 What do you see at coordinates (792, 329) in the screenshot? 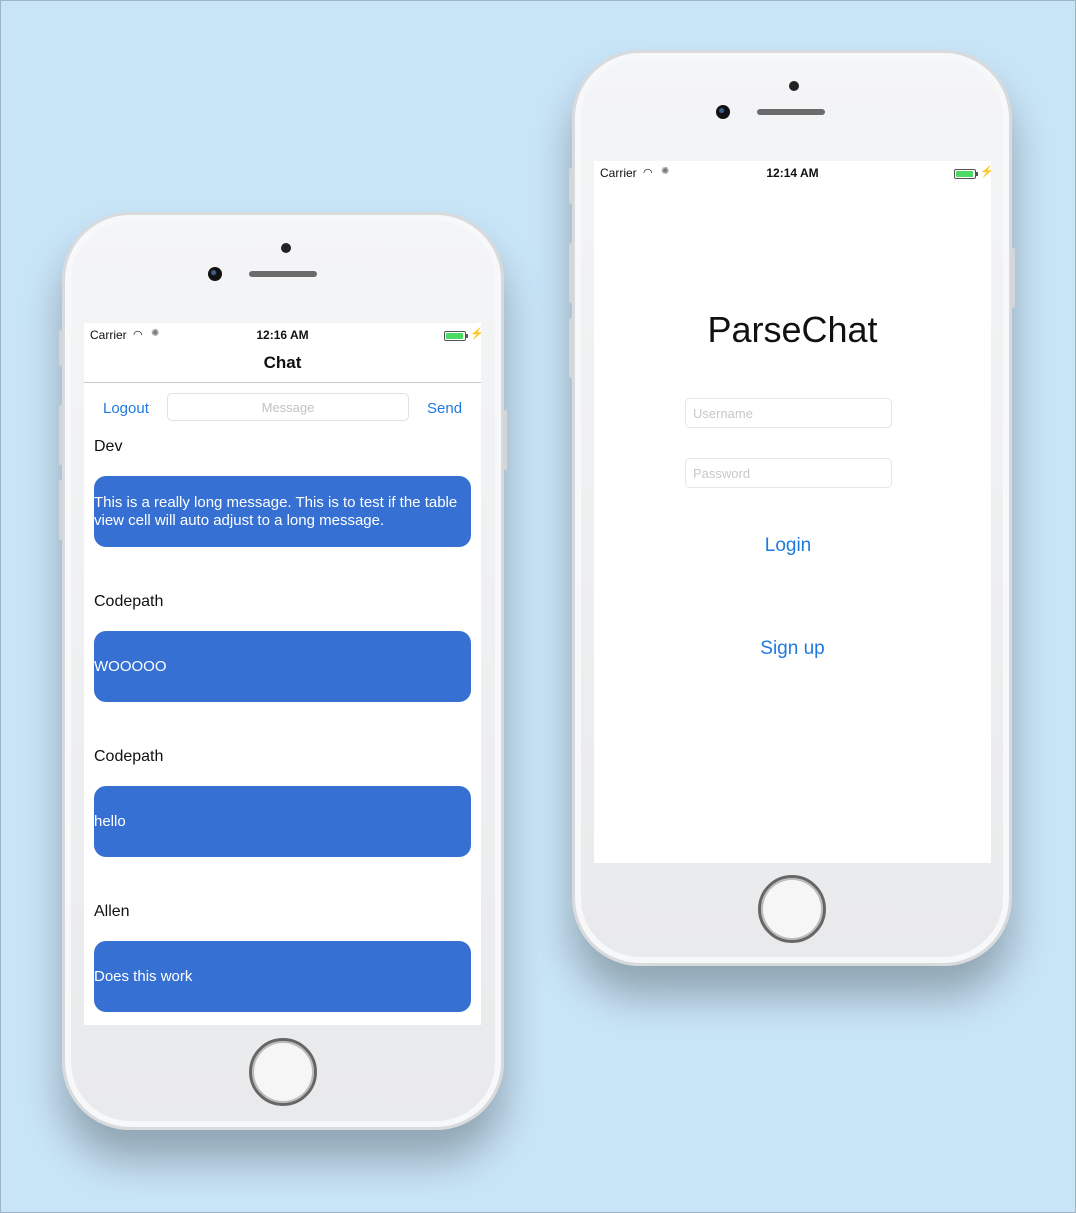
I see `app-title: ParseChat` at bounding box center [792, 329].